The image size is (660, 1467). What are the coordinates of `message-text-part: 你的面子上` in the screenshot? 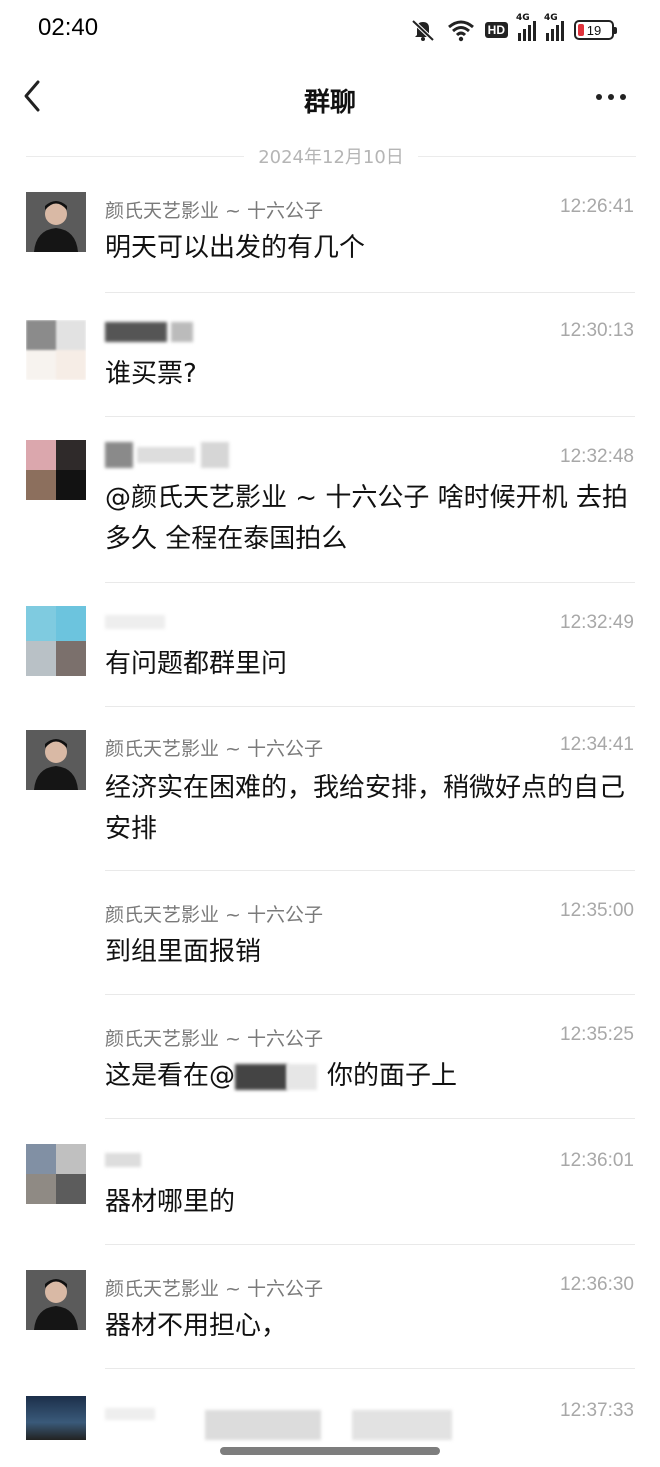 It's located at (392, 1076).